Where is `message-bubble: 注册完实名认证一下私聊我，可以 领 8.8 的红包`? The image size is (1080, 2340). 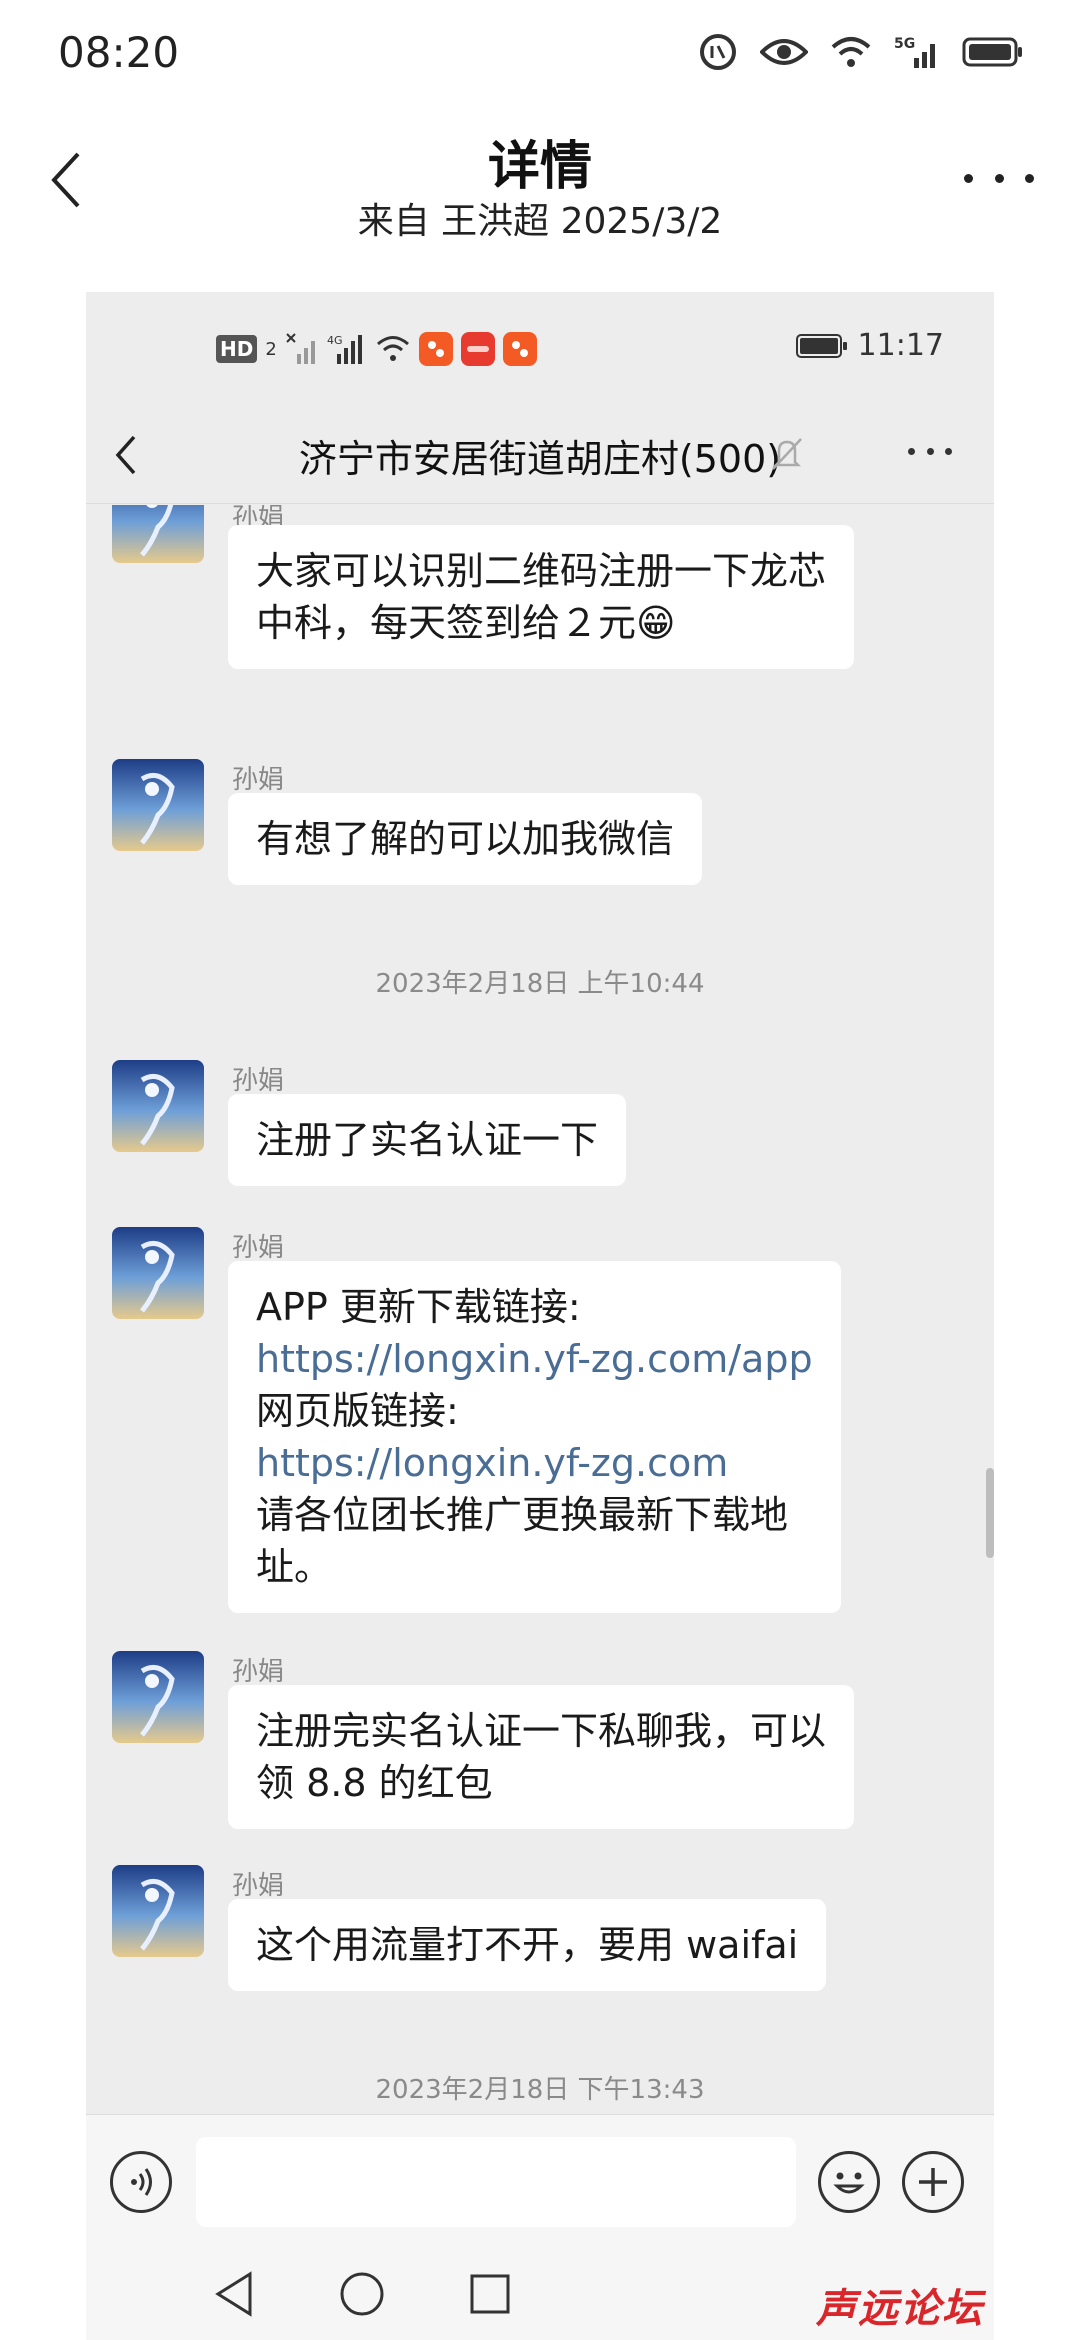
message-bubble: 注册完实名认证一下私聊我，可以 领 8.8 的红包 is located at coordinates (541, 1757).